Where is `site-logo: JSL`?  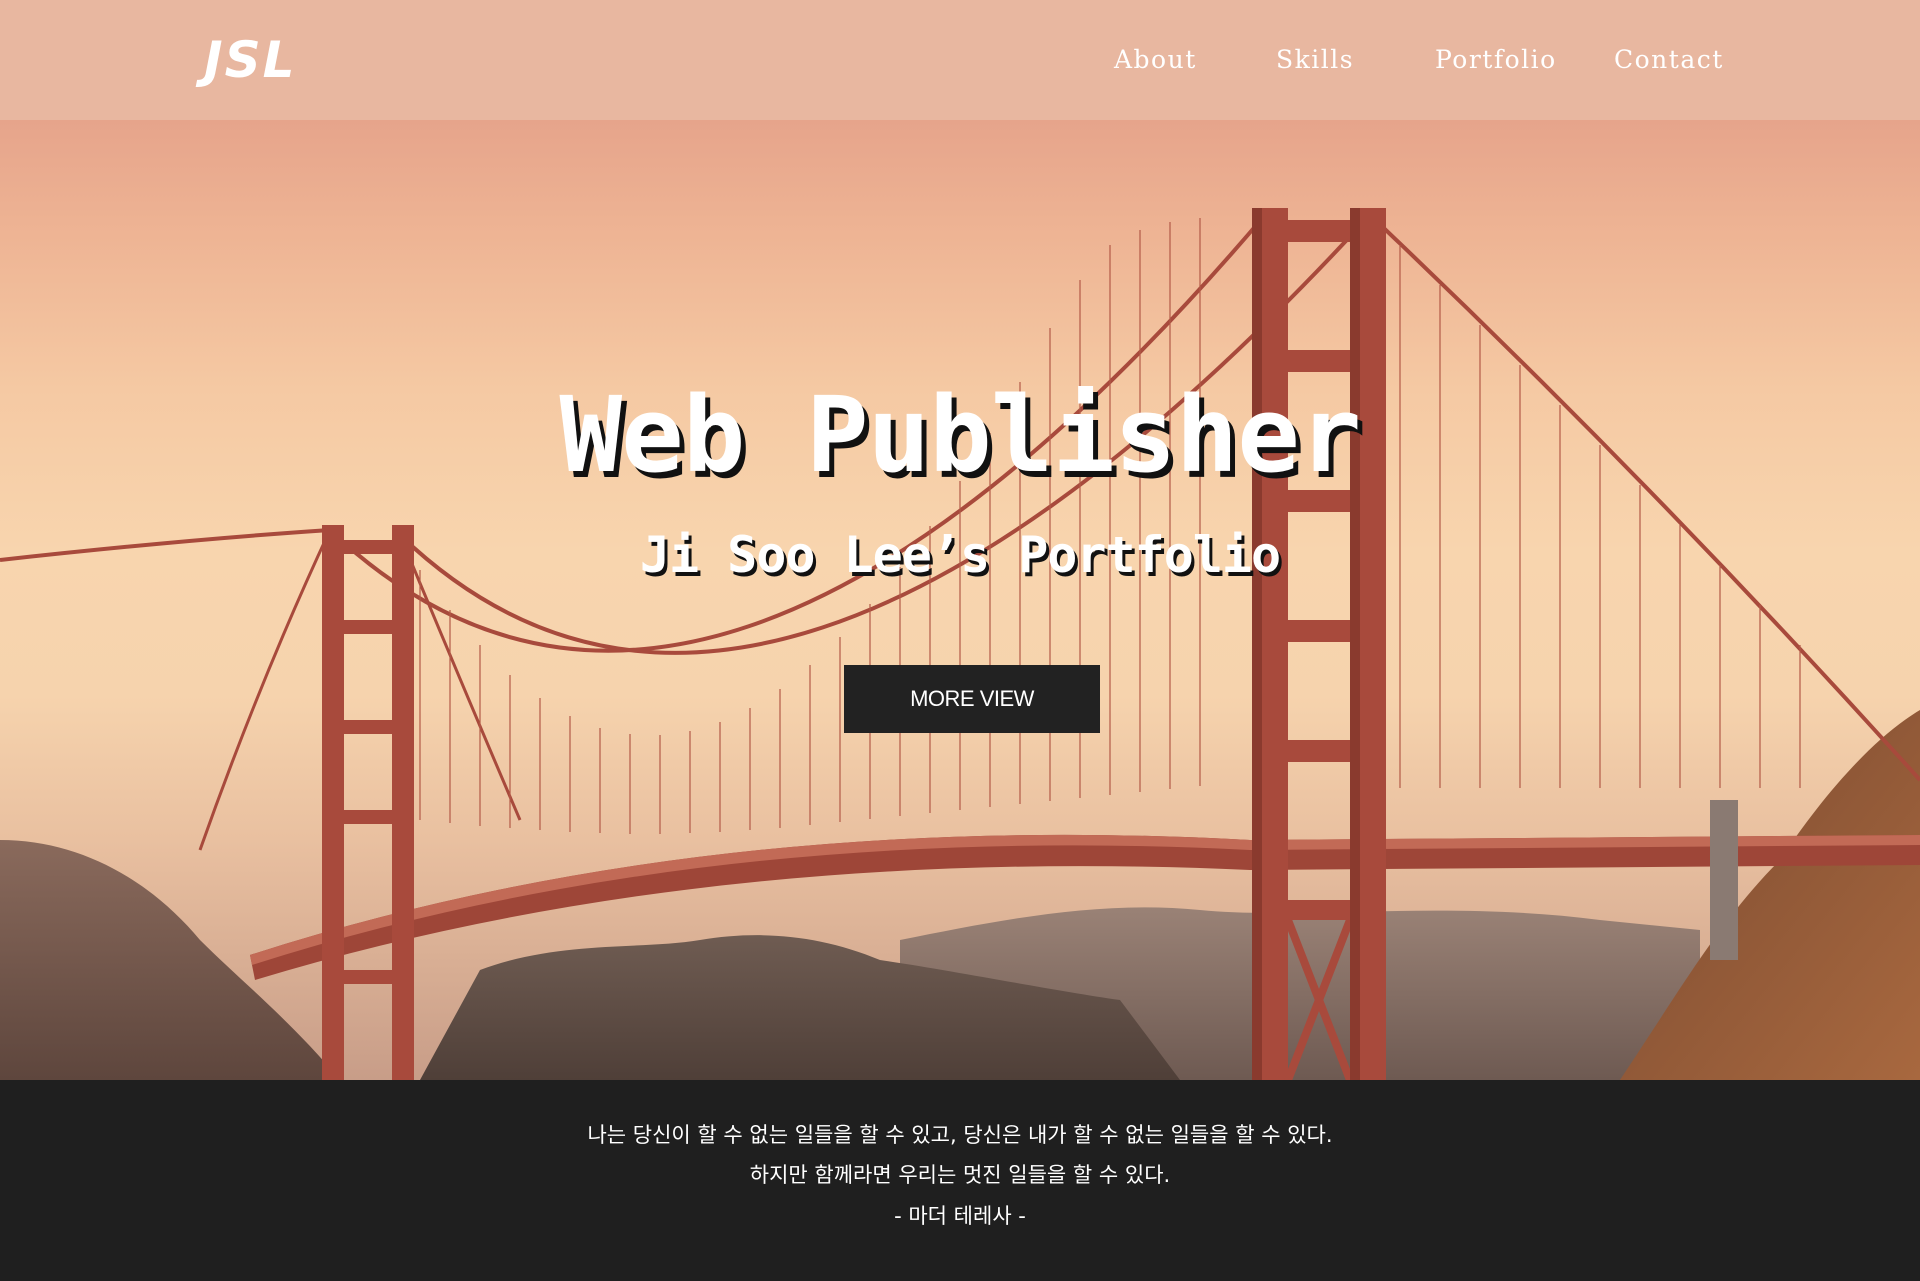
site-logo: JSL is located at coordinates (250, 60).